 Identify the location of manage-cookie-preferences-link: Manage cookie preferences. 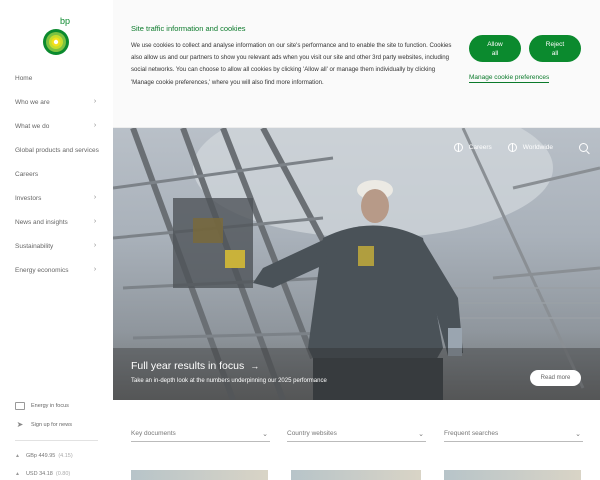
(509, 78).